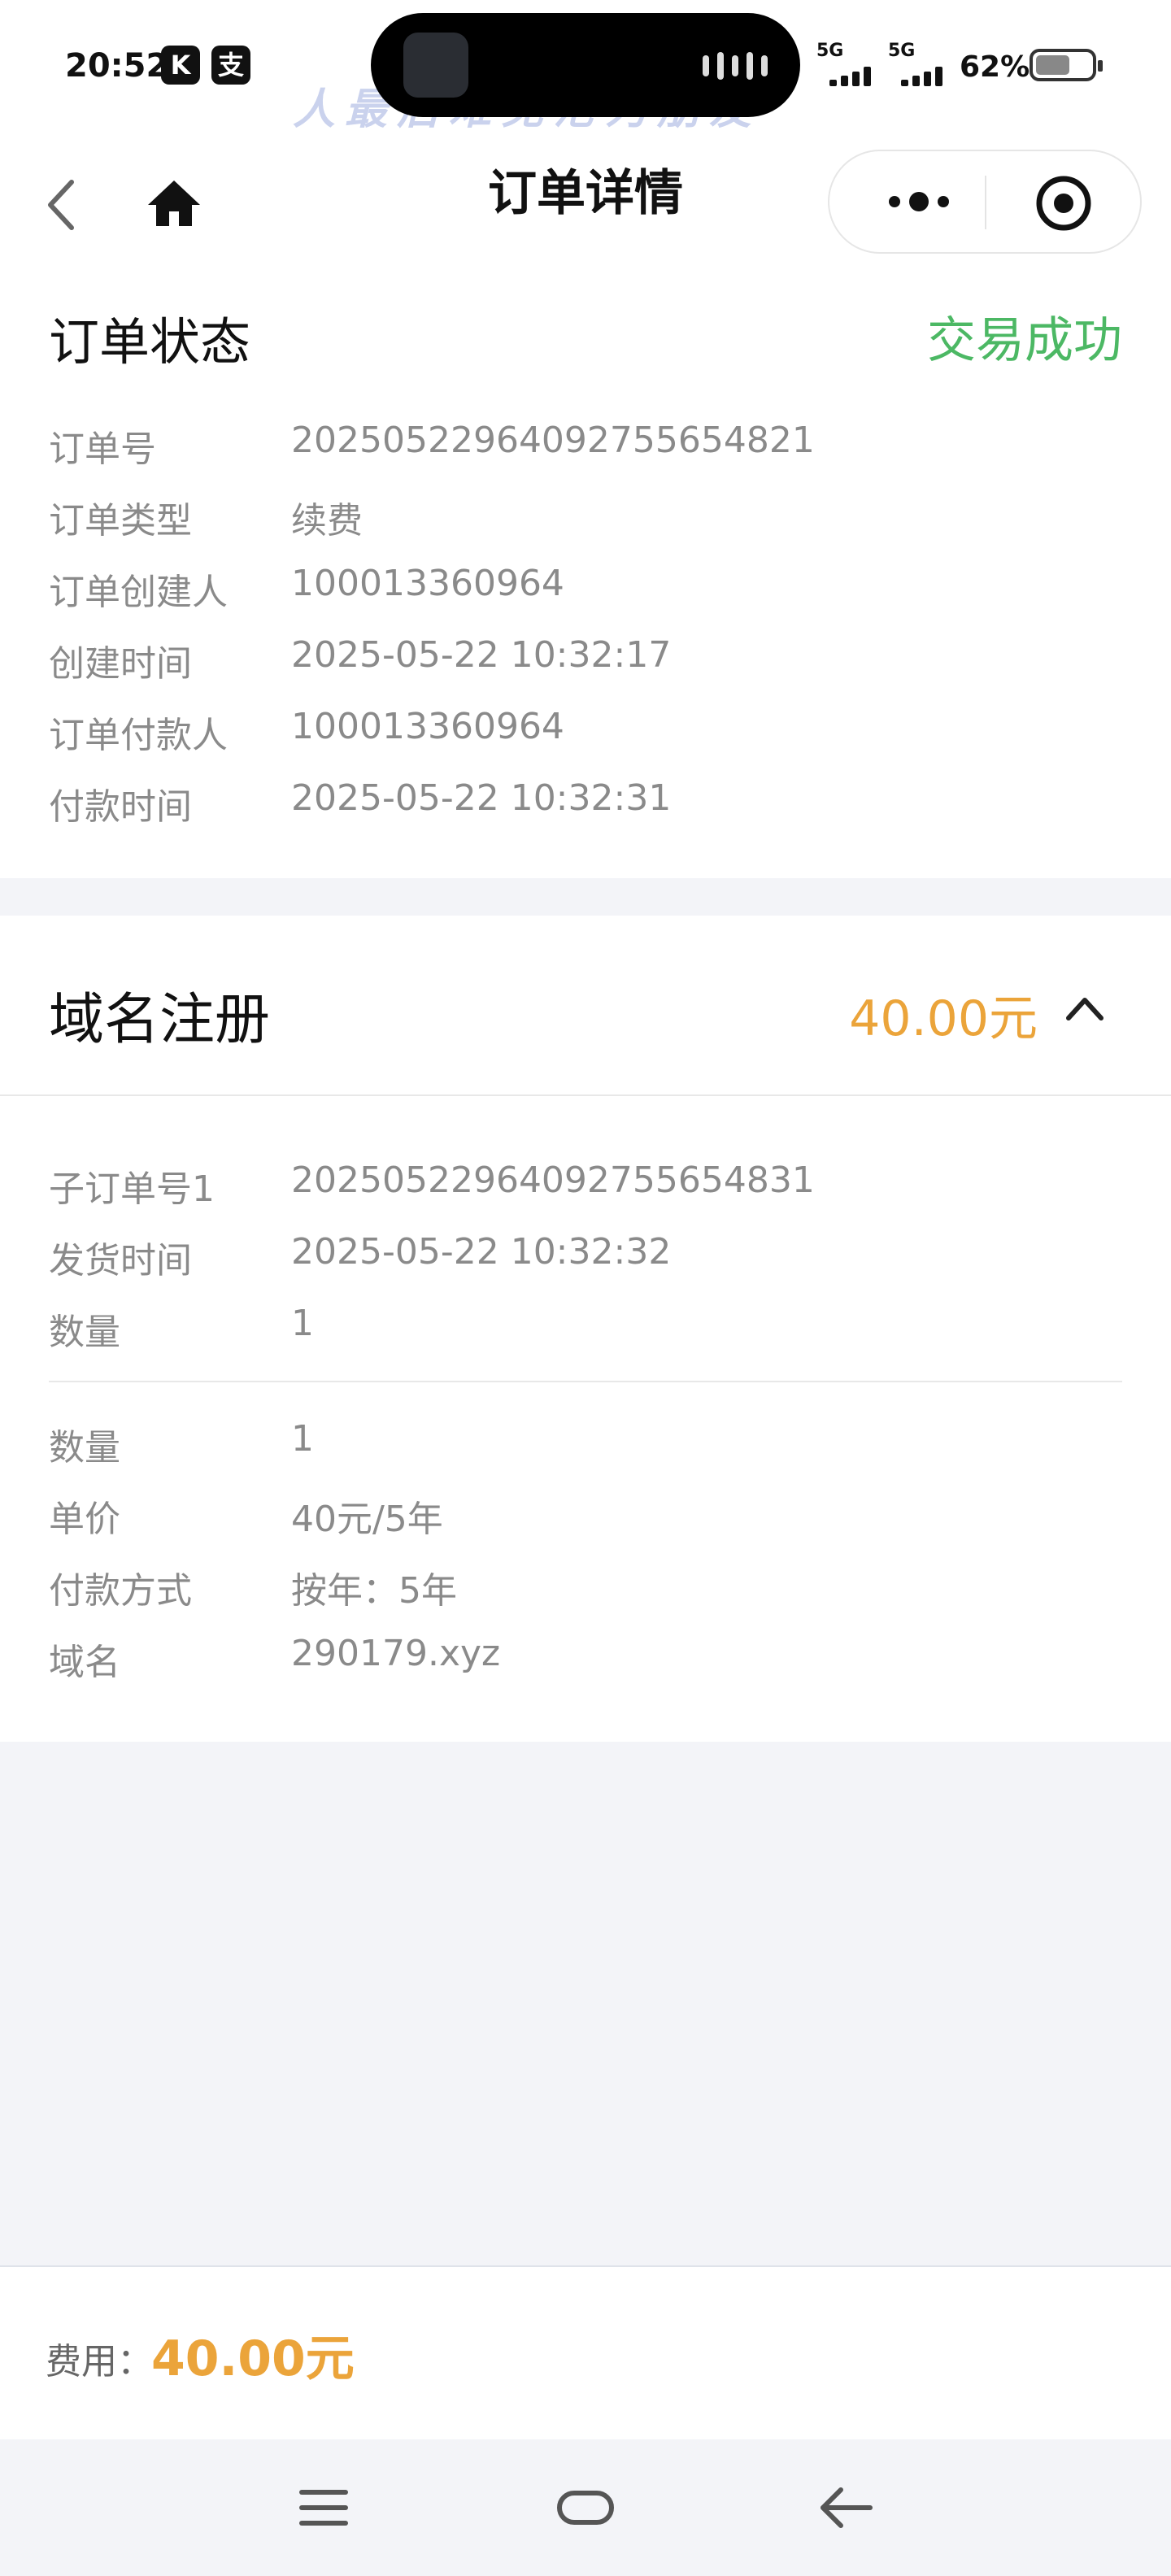 This screenshot has height=2576, width=1171. Describe the element at coordinates (585, 1658) in the screenshot. I see `kv-row: 域名 290179.xyz` at that location.